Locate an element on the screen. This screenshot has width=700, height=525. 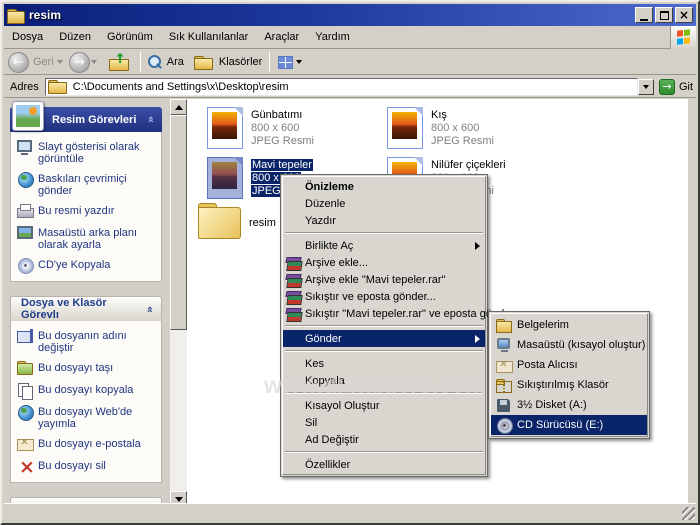
task-rename-file: Bu dosyanın adını değiştir is located at coordinates (87, 341).